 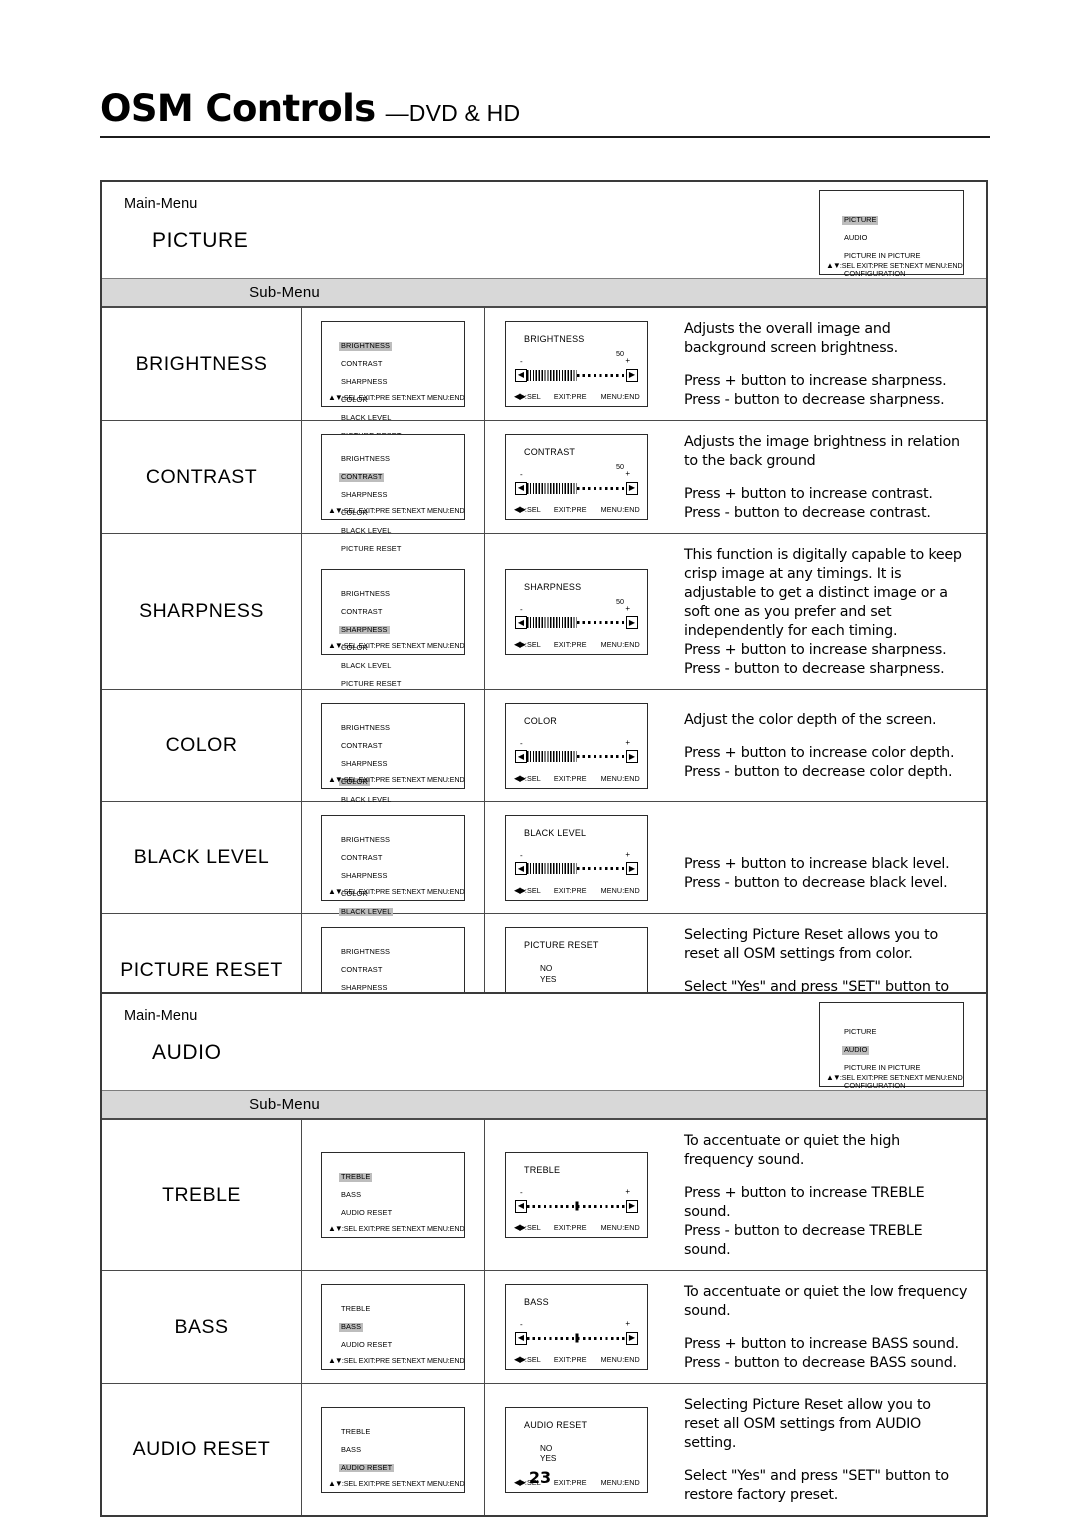 I want to click on osm-value-screen: BASS - + ◀ ▶ ◀▶:SEL EXIT:PRE MENU:END, so click(x=576, y=1327).